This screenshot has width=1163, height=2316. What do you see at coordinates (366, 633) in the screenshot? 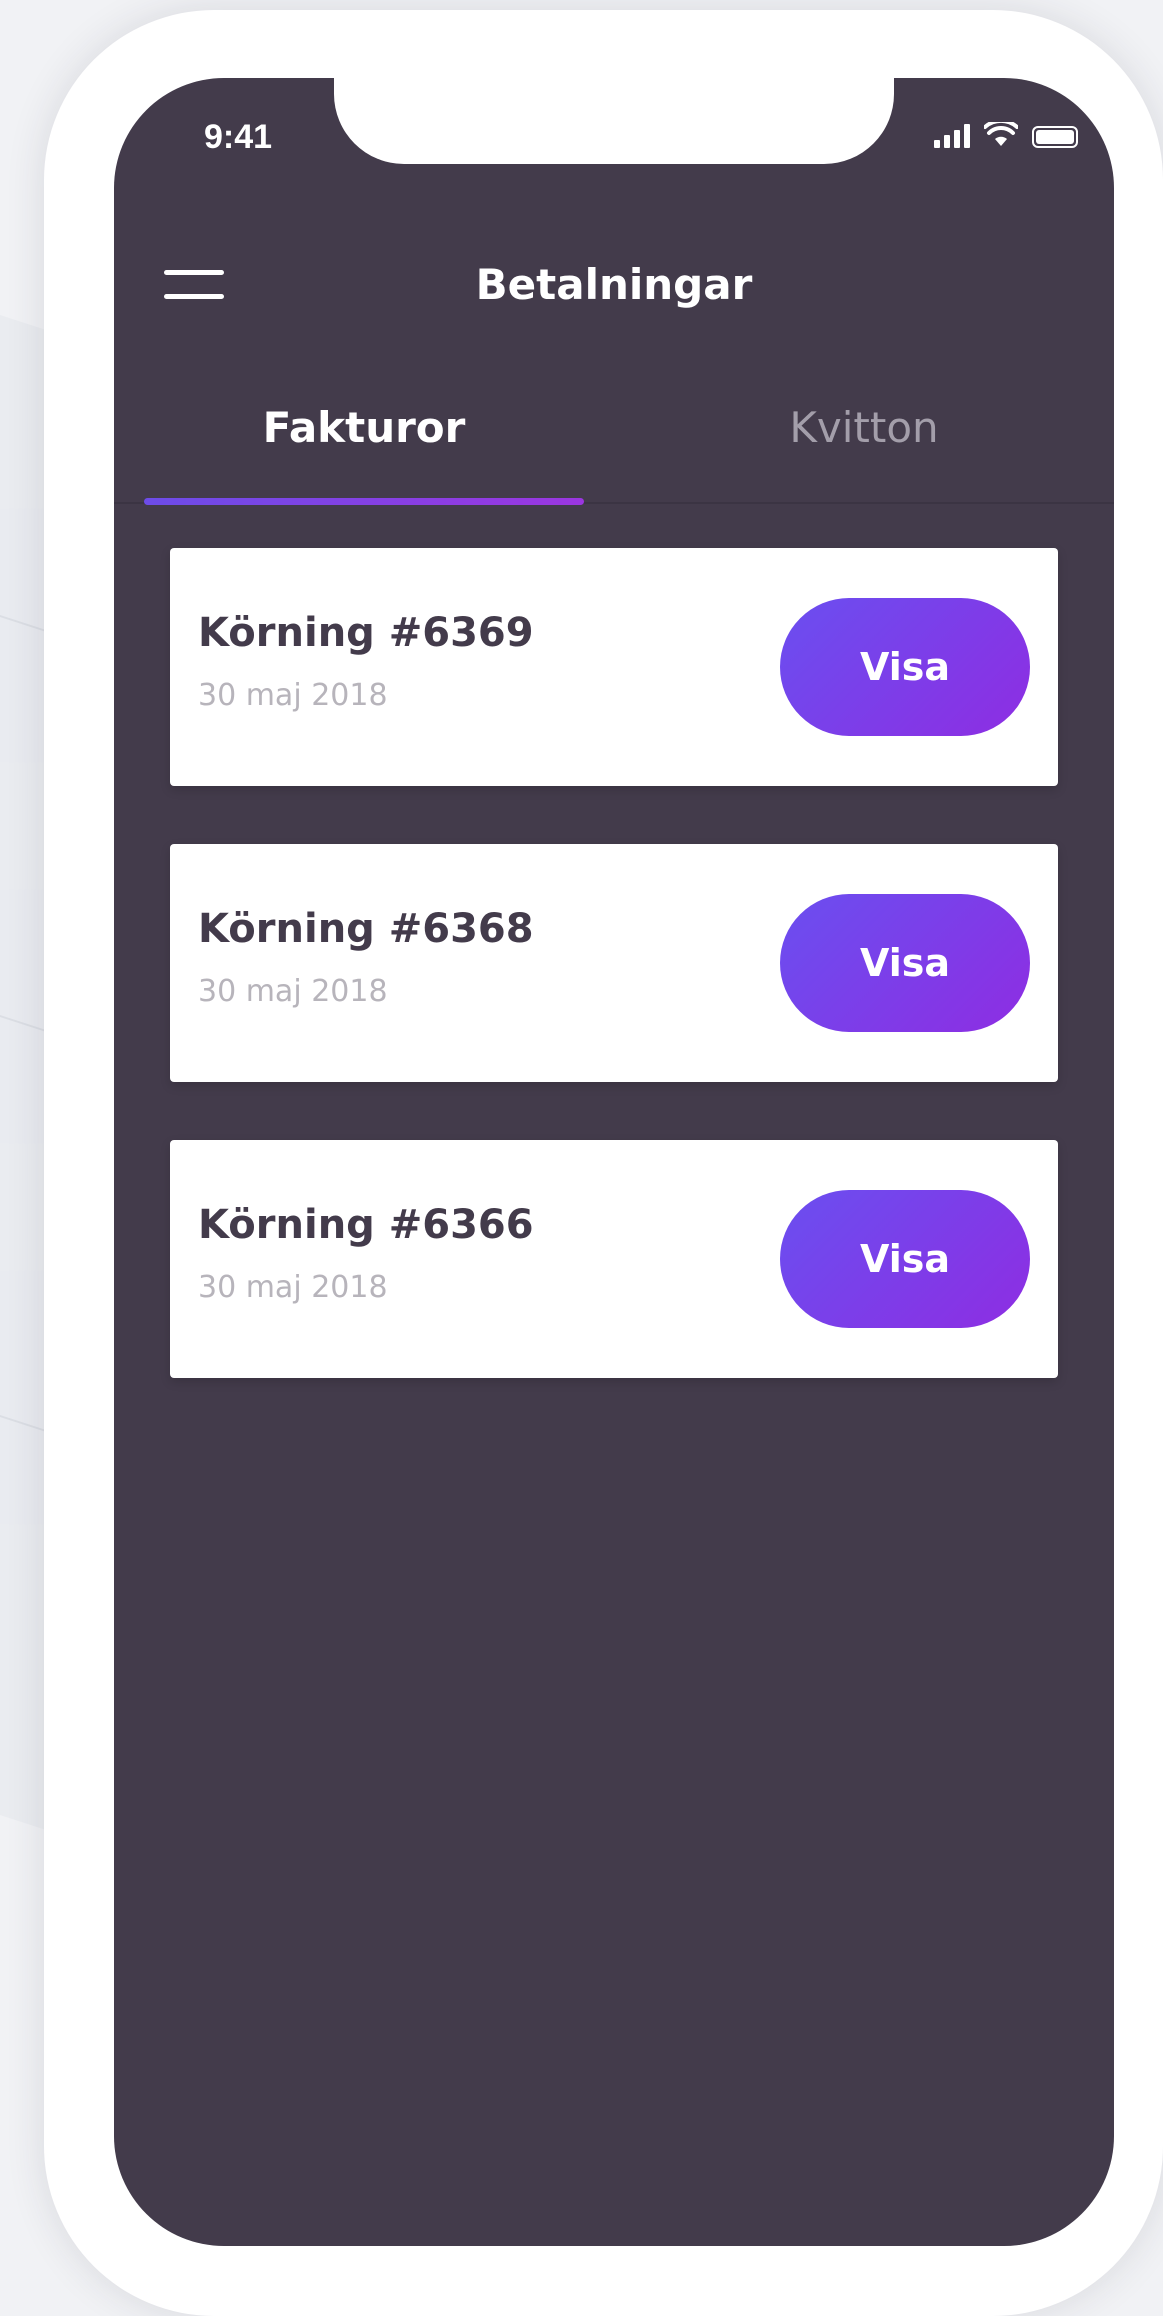
I see `invoice-title: Körning #6369` at bounding box center [366, 633].